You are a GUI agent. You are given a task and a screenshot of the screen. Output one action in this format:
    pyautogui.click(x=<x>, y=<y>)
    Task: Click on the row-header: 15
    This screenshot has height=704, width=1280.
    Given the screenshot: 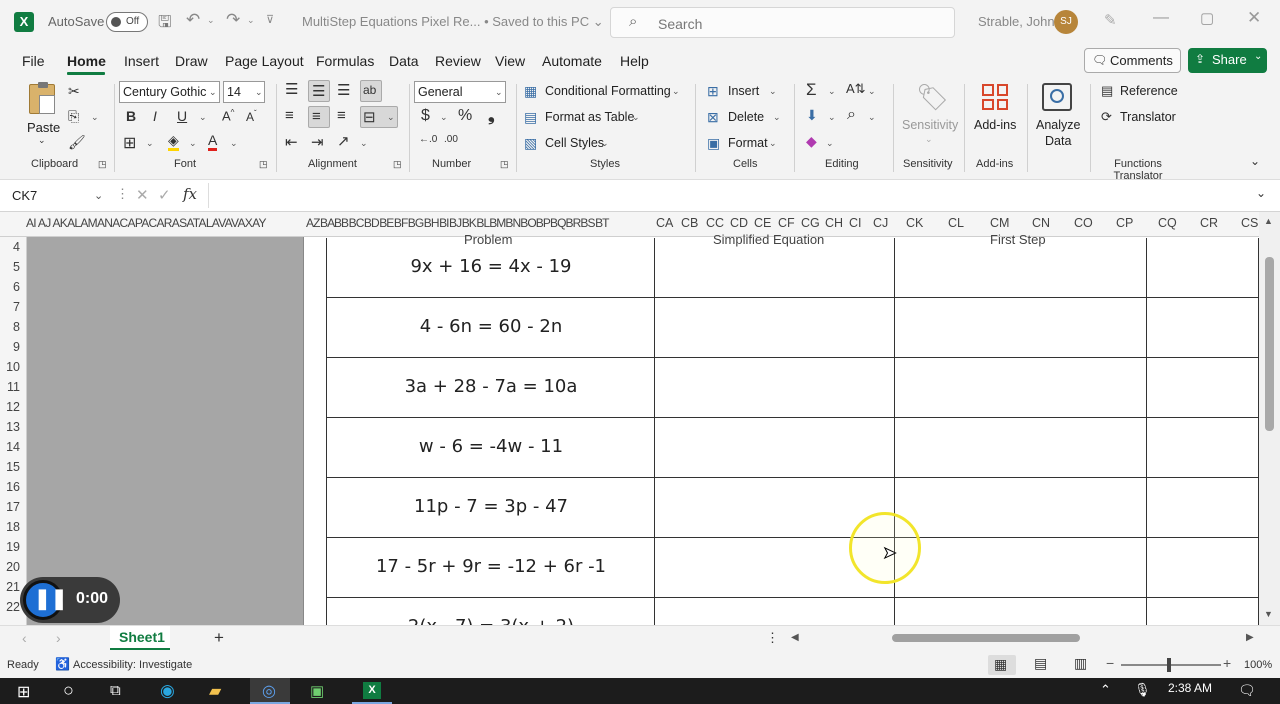 What is the action you would take?
    pyautogui.click(x=10, y=467)
    